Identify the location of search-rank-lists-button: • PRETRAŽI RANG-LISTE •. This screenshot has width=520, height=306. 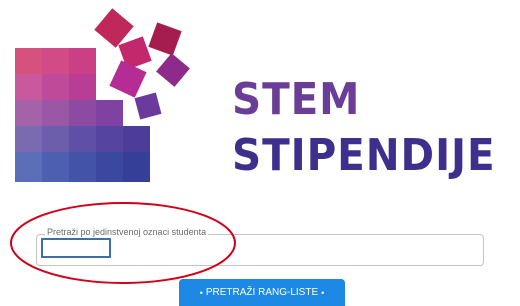
(262, 292).